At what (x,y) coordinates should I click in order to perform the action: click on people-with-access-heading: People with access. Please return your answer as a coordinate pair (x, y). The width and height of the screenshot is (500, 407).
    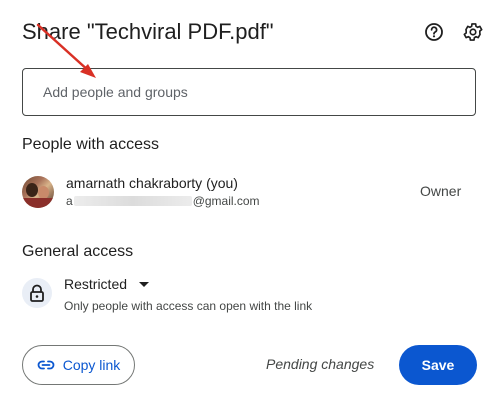
    Looking at the image, I should click on (90, 144).